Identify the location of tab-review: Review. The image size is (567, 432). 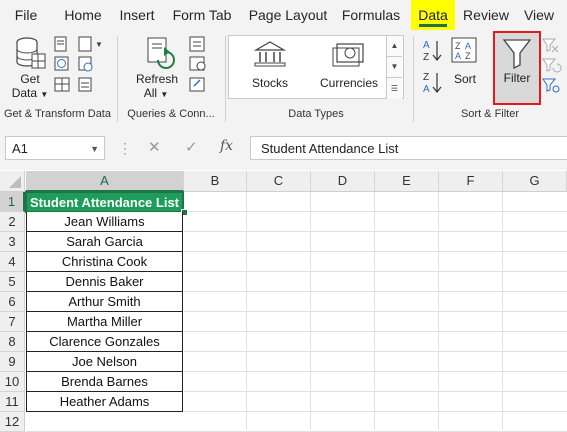
(486, 15).